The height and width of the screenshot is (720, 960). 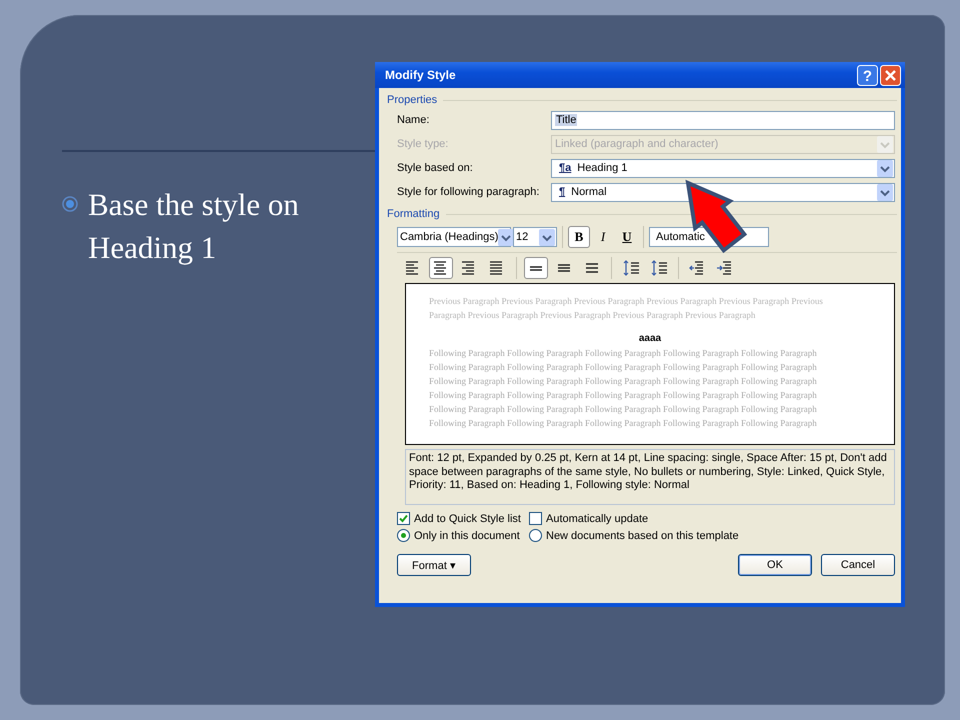 I want to click on window-title: Modify Style, so click(x=421, y=75).